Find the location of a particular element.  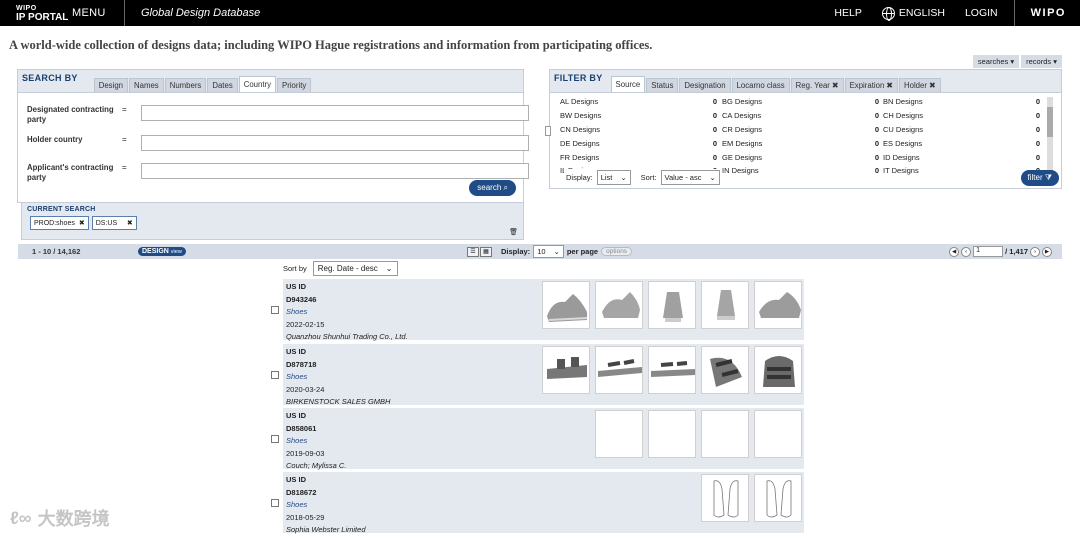

filter-item: CH Designs 0 is located at coordinates (961, 116).